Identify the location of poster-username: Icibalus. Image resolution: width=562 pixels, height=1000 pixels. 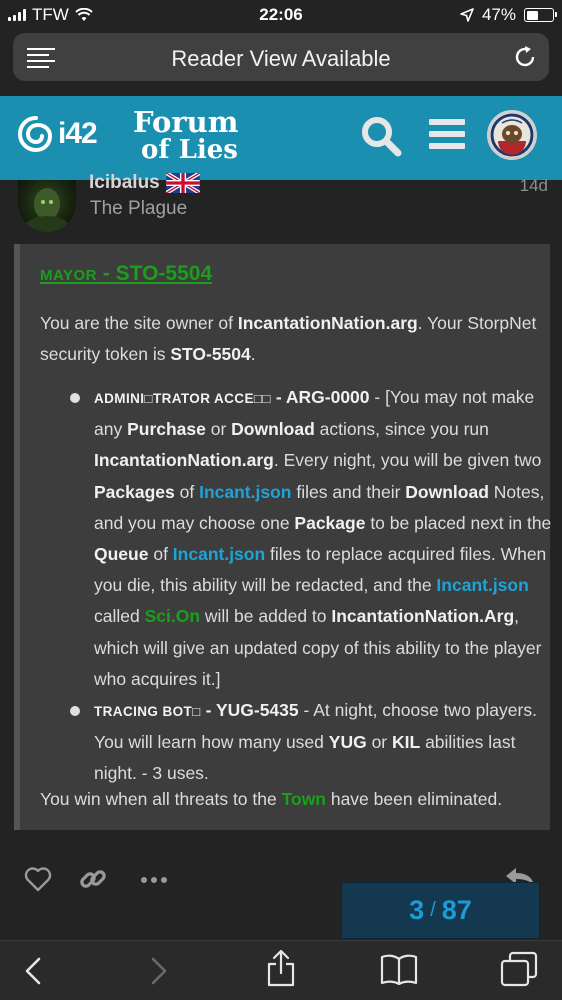
(144, 183).